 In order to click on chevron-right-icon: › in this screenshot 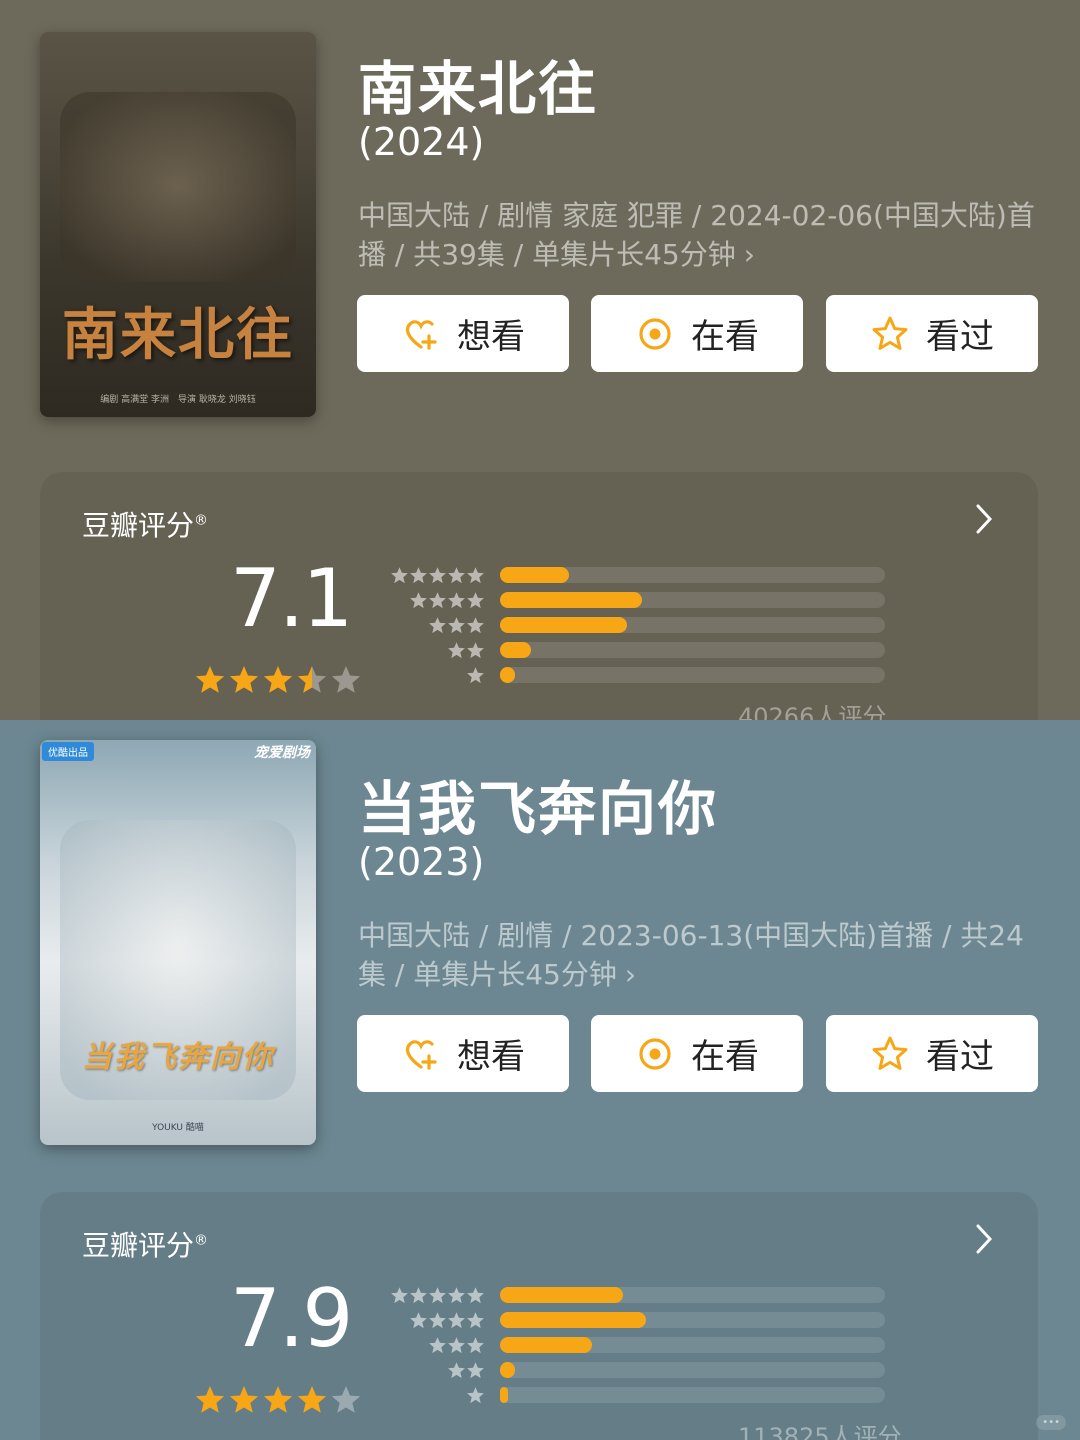, I will do `click(749, 254)`.